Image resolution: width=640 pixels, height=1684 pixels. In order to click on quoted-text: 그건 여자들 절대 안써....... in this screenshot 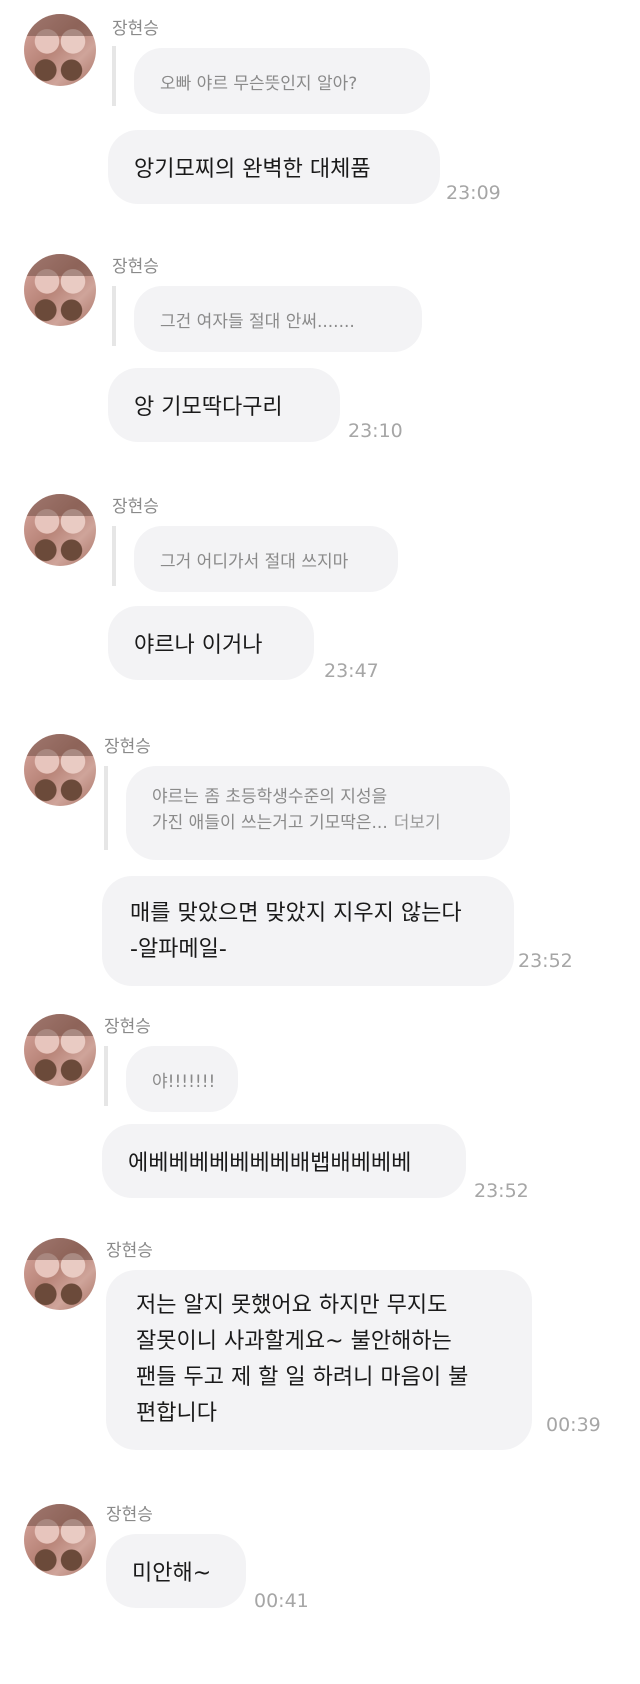, I will do `click(257, 321)`.